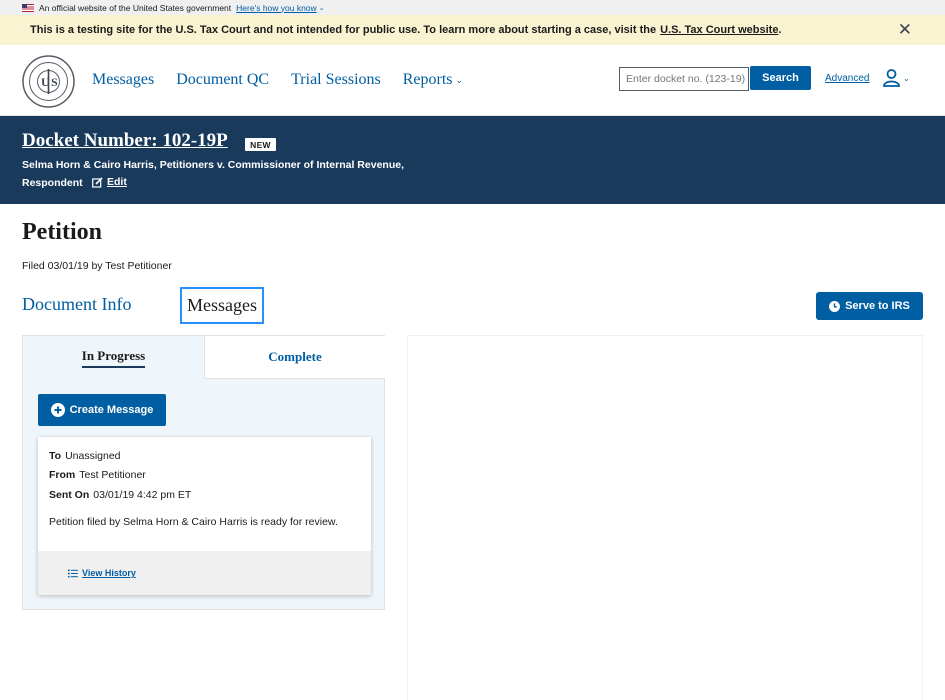 The height and width of the screenshot is (700, 945). What do you see at coordinates (54, 82) in the screenshot?
I see `svg-text: S` at bounding box center [54, 82].